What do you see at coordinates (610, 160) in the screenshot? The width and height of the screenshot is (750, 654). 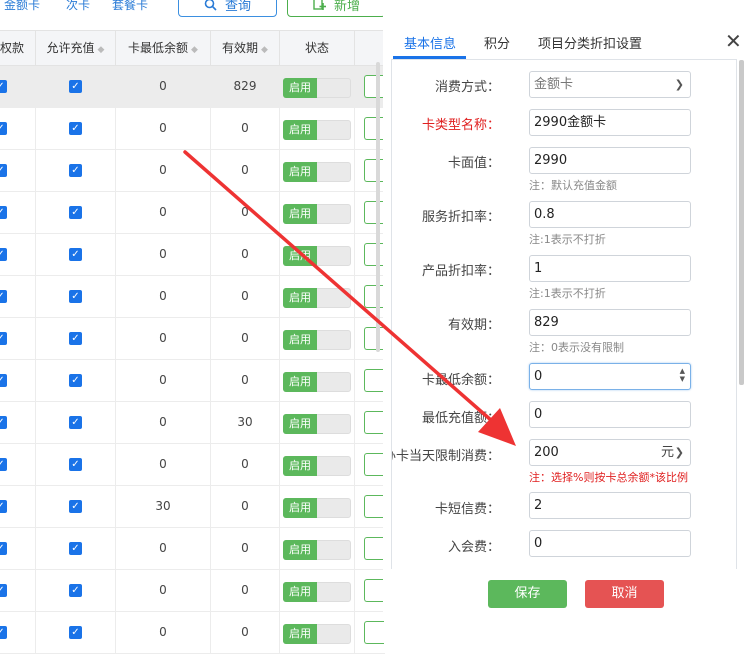 I see `face-value-input: 2990` at bounding box center [610, 160].